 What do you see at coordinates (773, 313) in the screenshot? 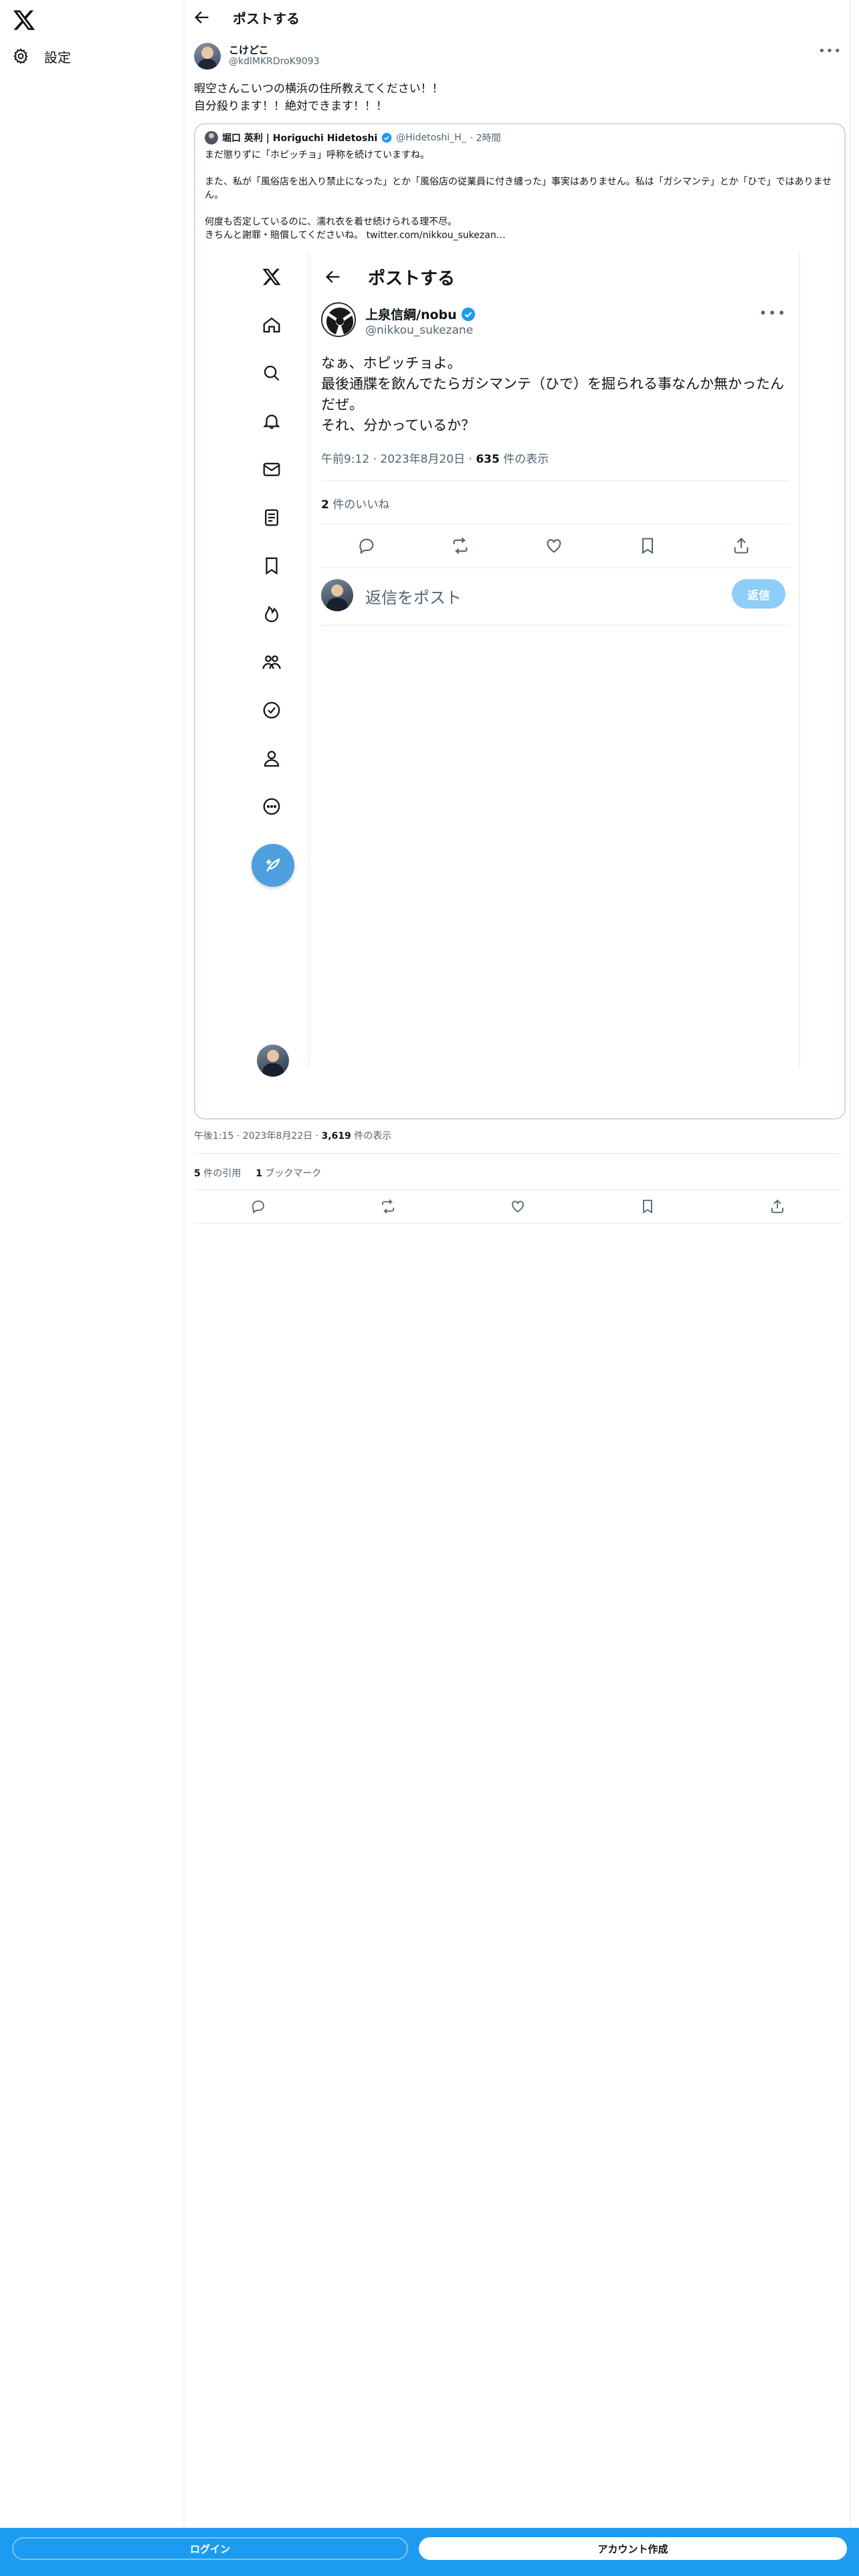
I see `screenshot-more-icon: •••` at bounding box center [773, 313].